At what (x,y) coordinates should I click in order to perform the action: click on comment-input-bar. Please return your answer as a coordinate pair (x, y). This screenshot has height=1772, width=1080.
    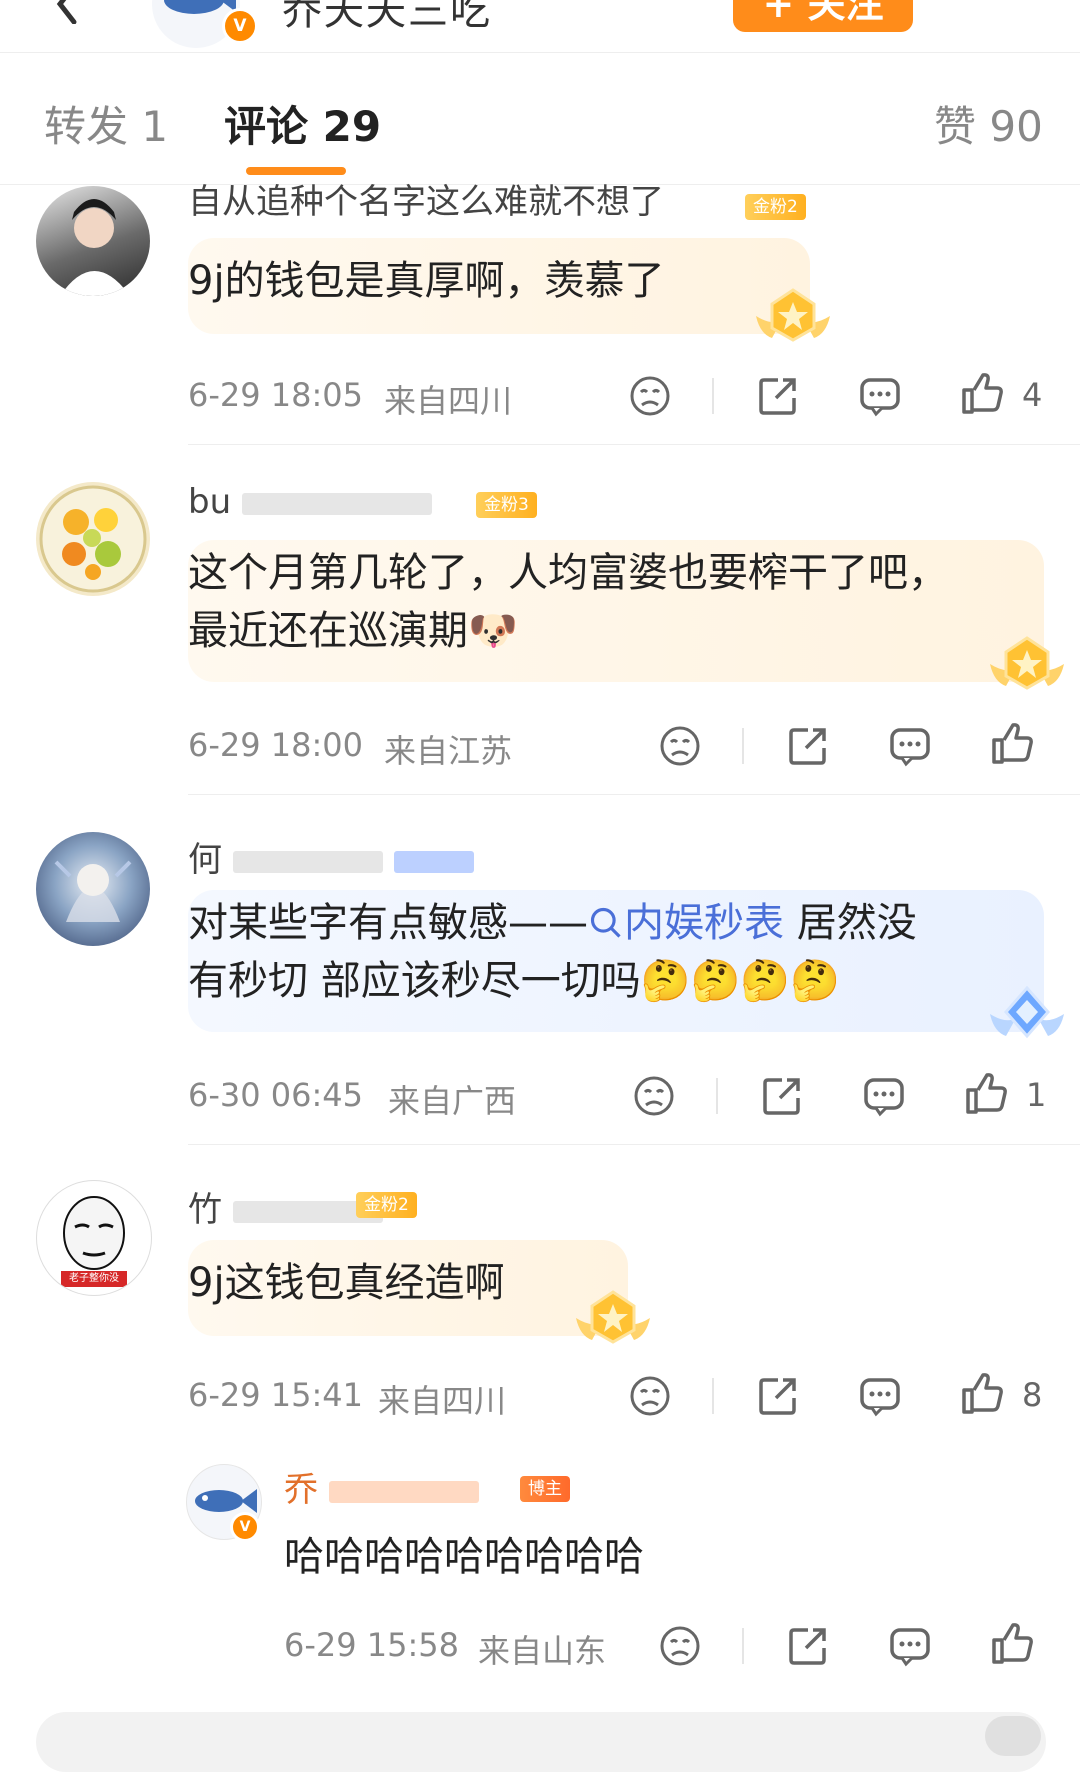
    Looking at the image, I should click on (541, 1742).